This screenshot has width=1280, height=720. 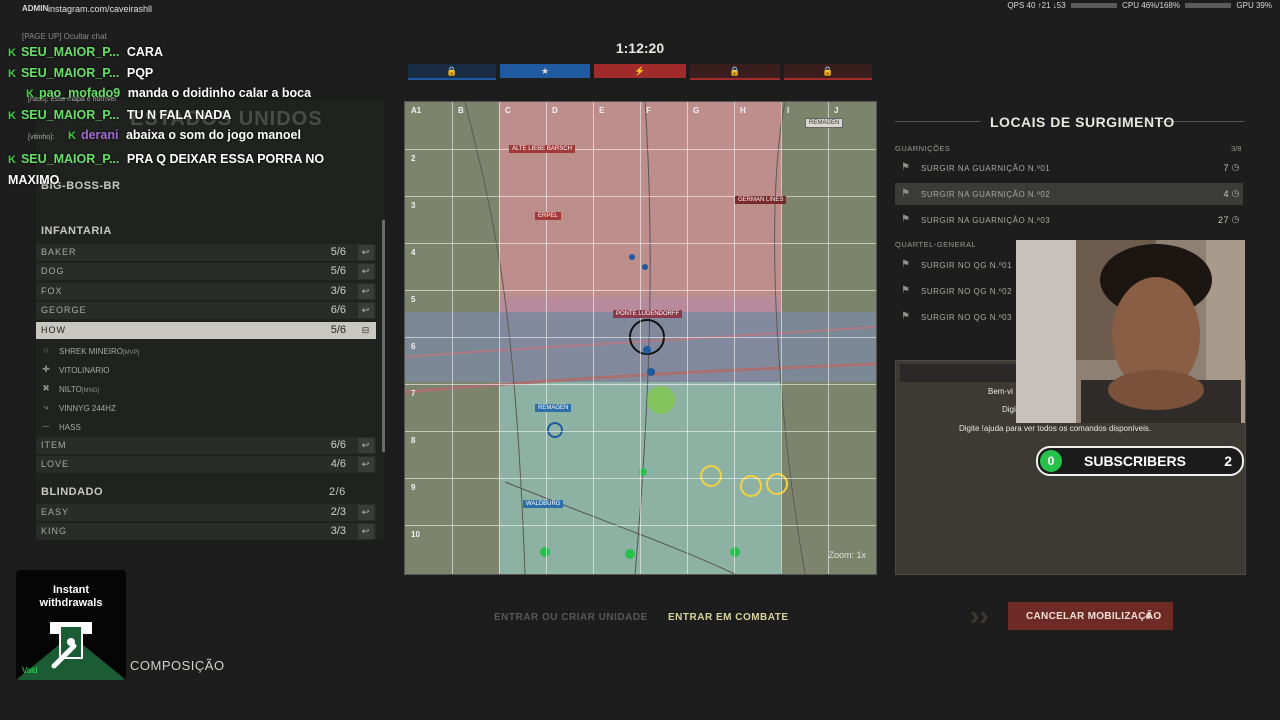 What do you see at coordinates (177, 665) in the screenshot?
I see `composition-label: COMPOSIÇÃO` at bounding box center [177, 665].